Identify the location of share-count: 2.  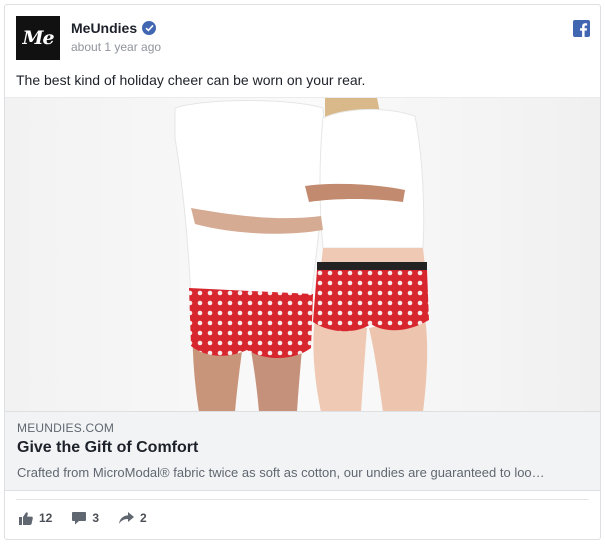
(143, 518).